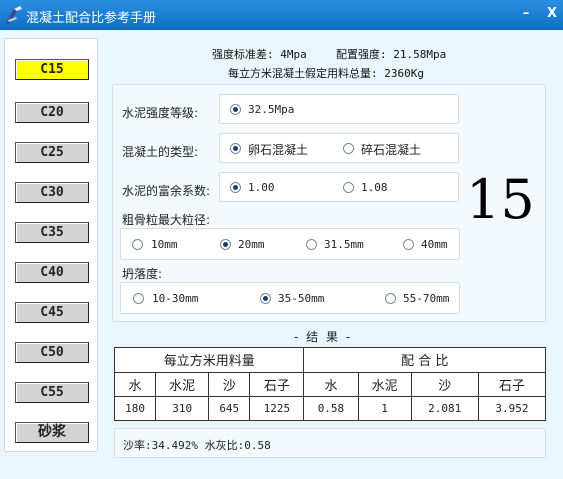 The image size is (563, 479). Describe the element at coordinates (52, 272) in the screenshot. I see `grade-button-c40: C40` at that location.